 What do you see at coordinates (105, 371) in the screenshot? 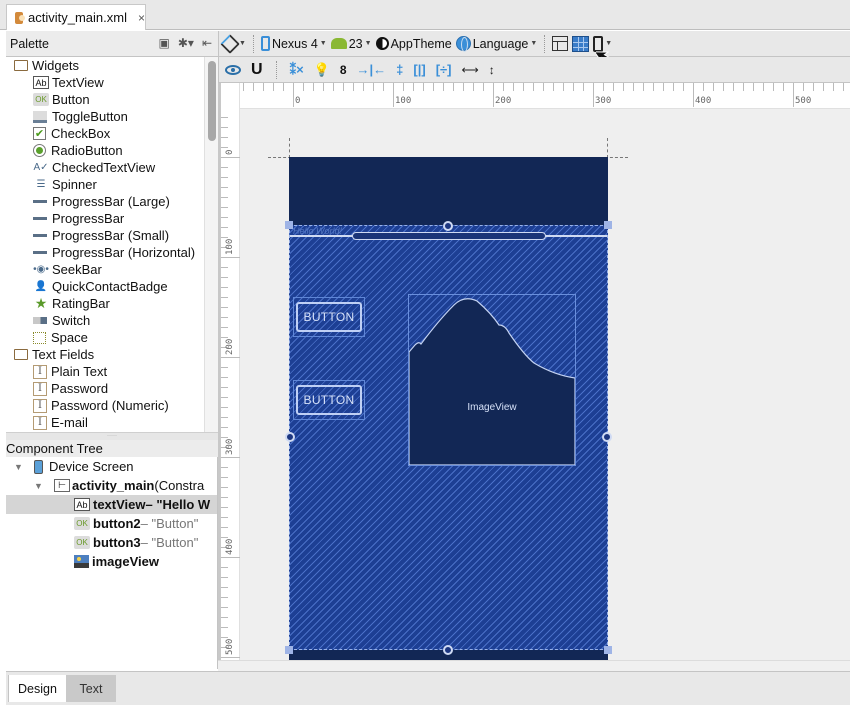
I see `palette-item: I Plain Text` at bounding box center [105, 371].